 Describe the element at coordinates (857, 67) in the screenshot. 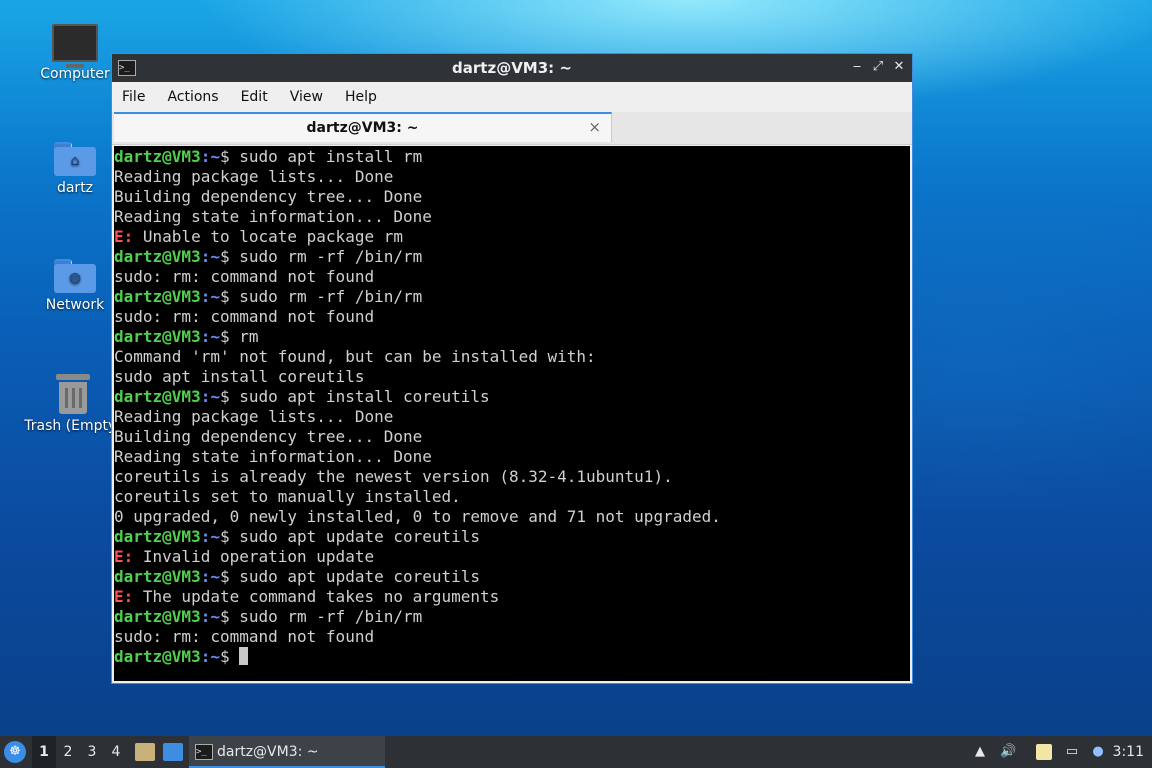

I see `minimize-button: ‒` at that location.